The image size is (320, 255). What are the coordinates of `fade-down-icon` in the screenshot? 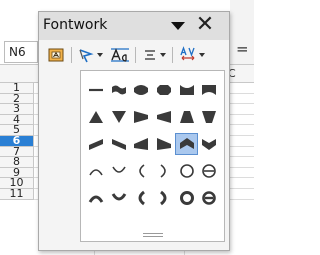 It's located at (209, 117).